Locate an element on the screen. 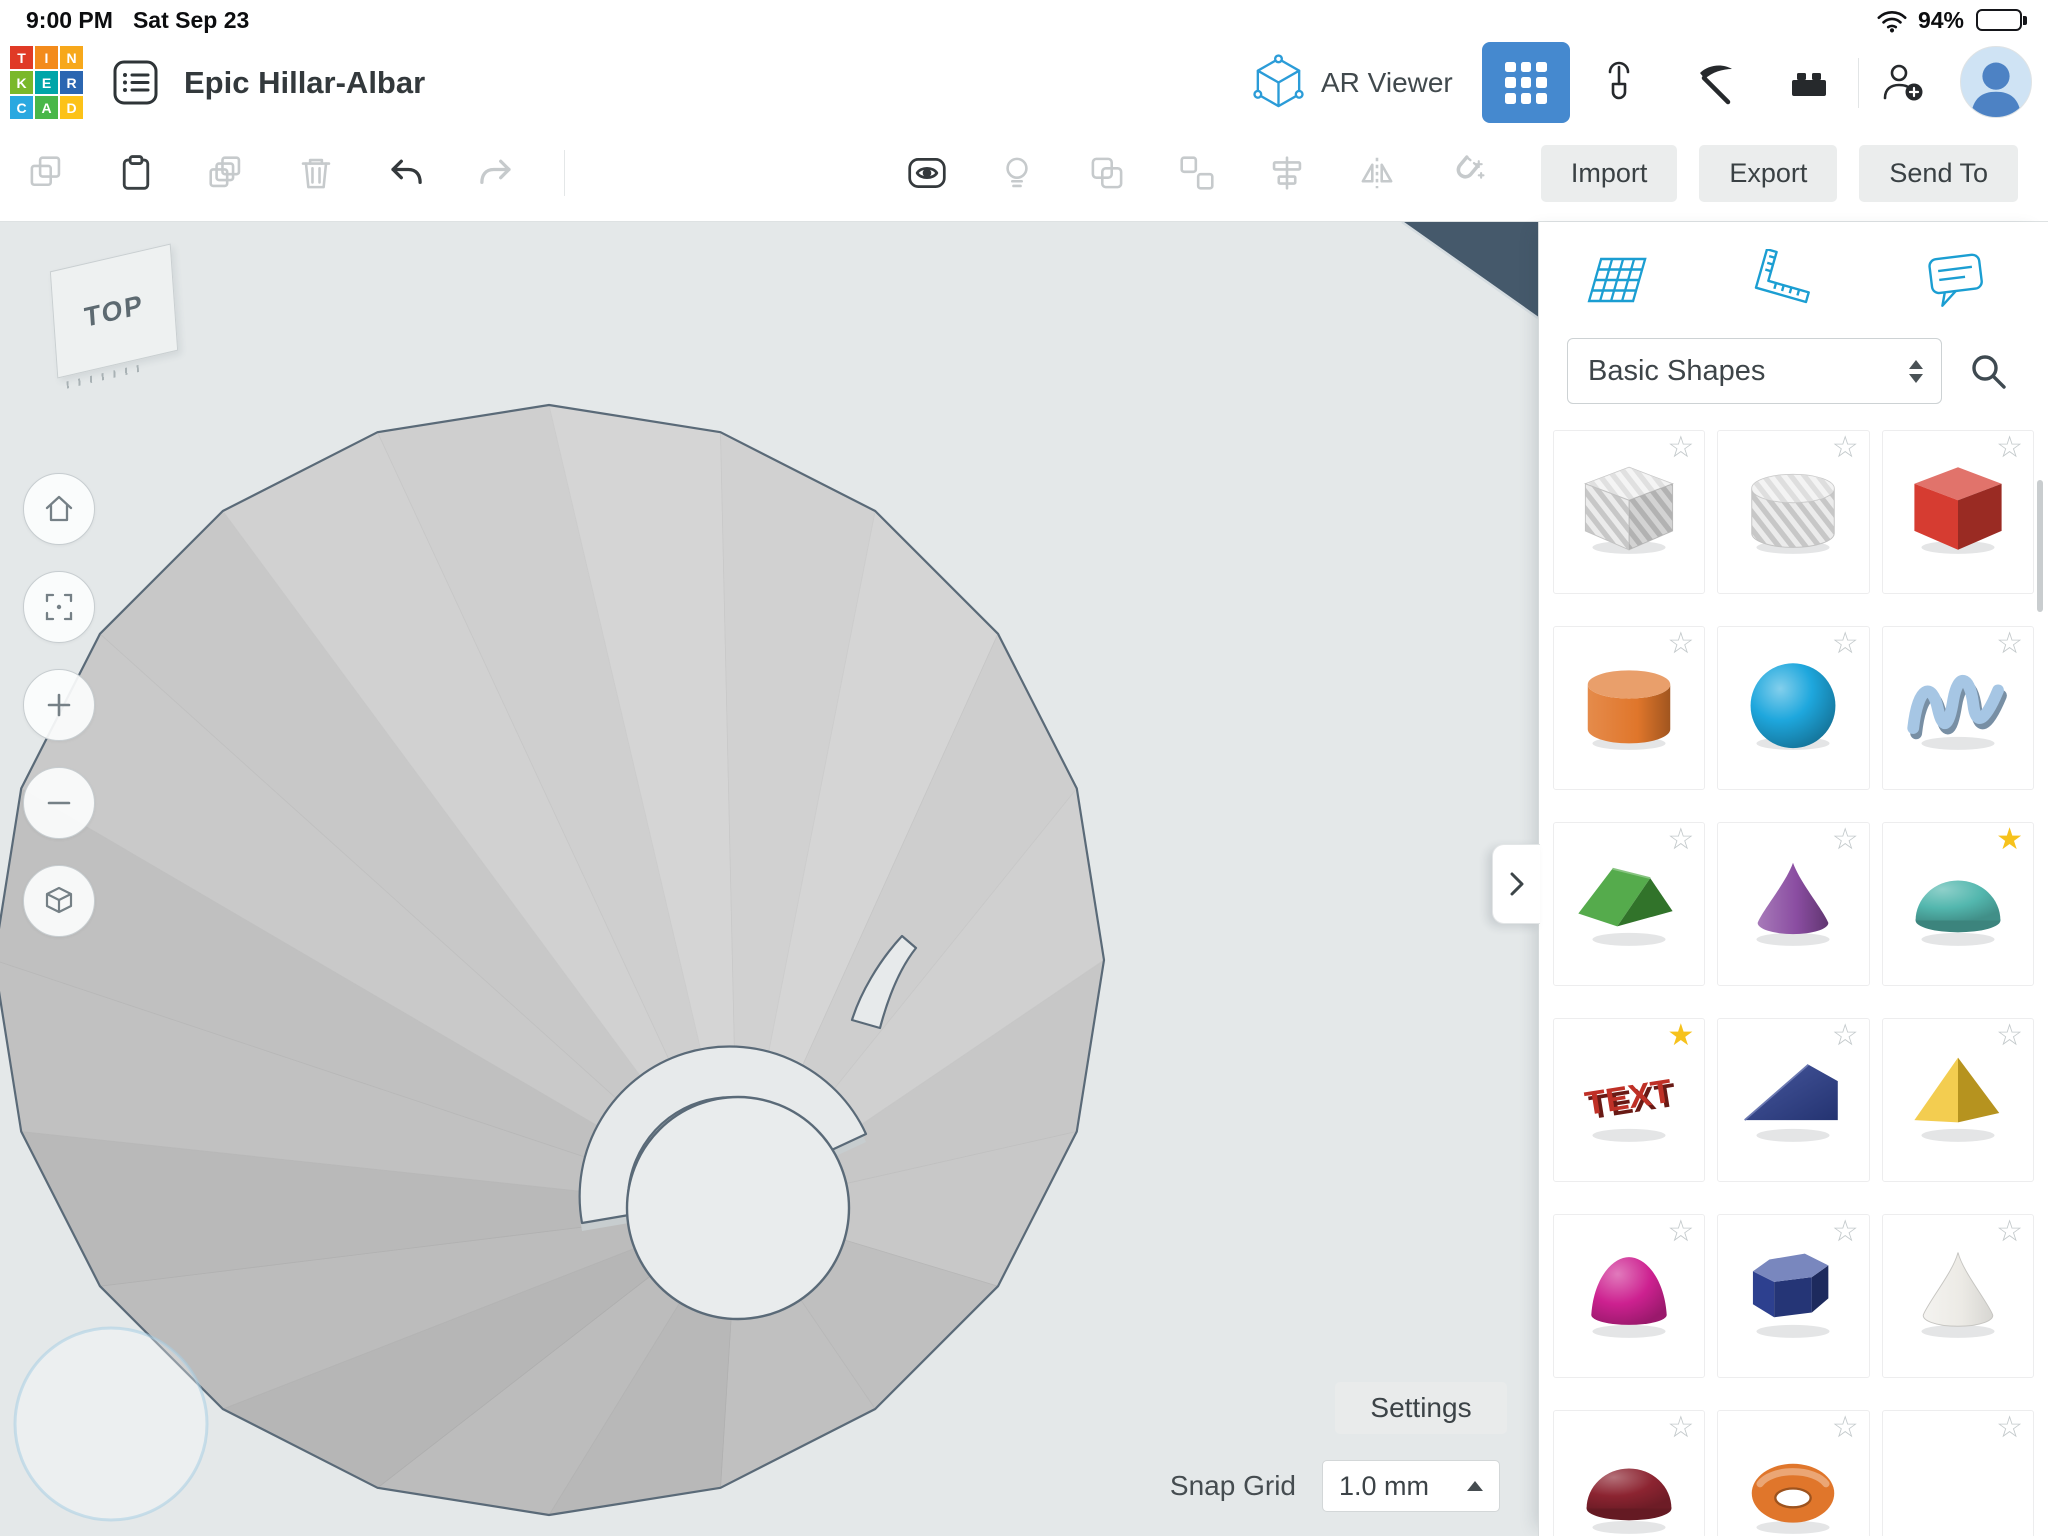  avatar-person-icon is located at coordinates (1996, 89).